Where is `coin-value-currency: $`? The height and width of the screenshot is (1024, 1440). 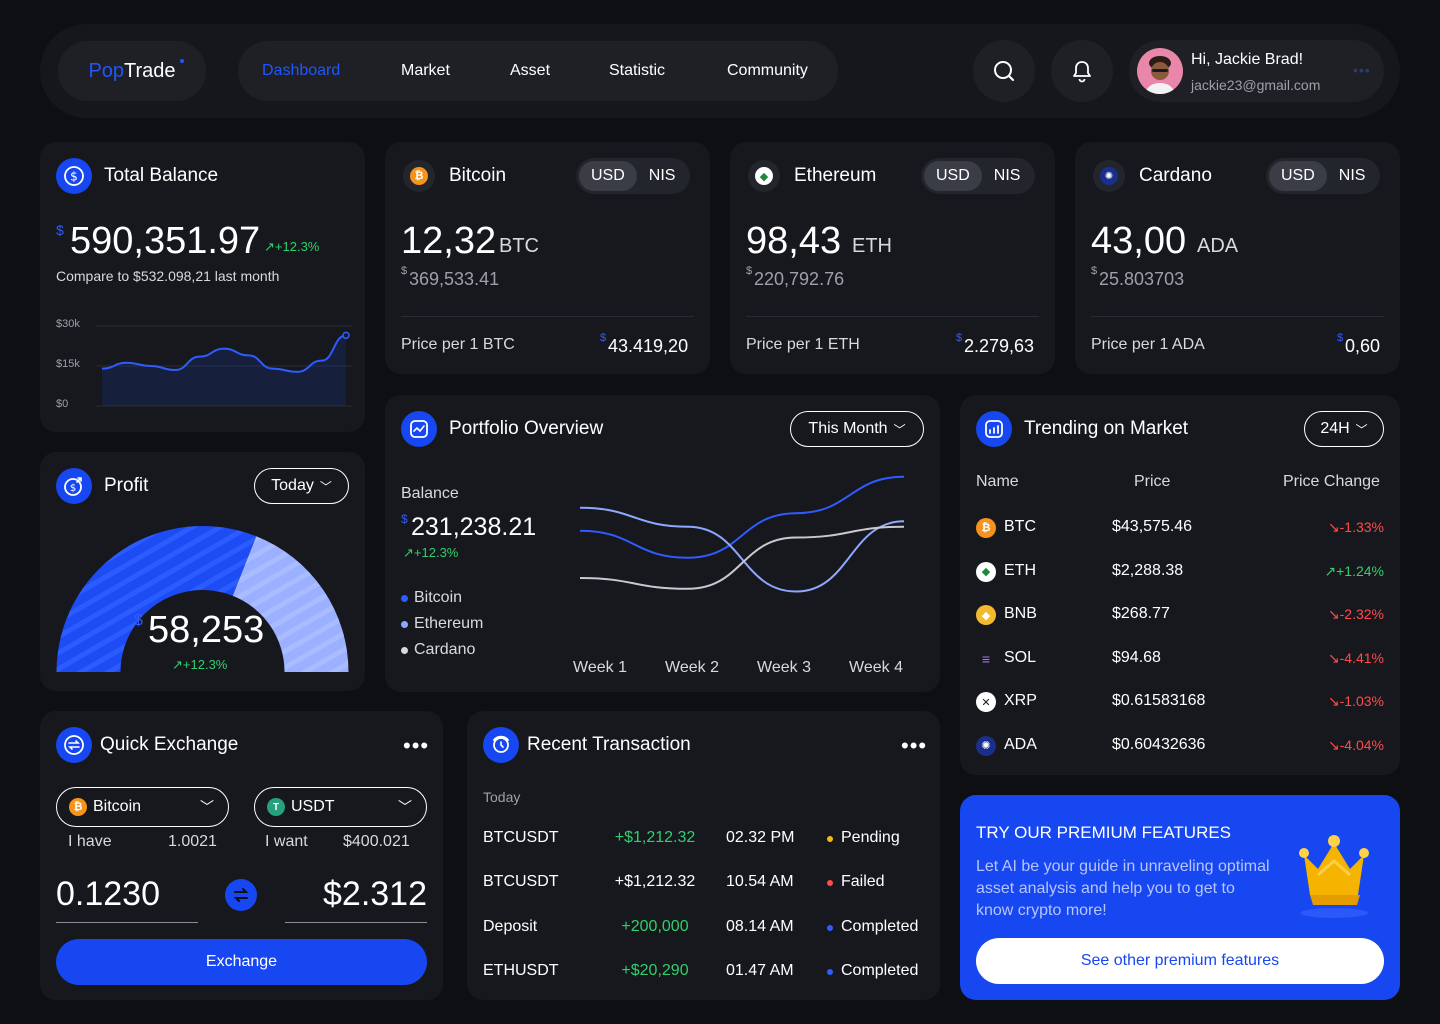
coin-value-currency: $ is located at coordinates (404, 271).